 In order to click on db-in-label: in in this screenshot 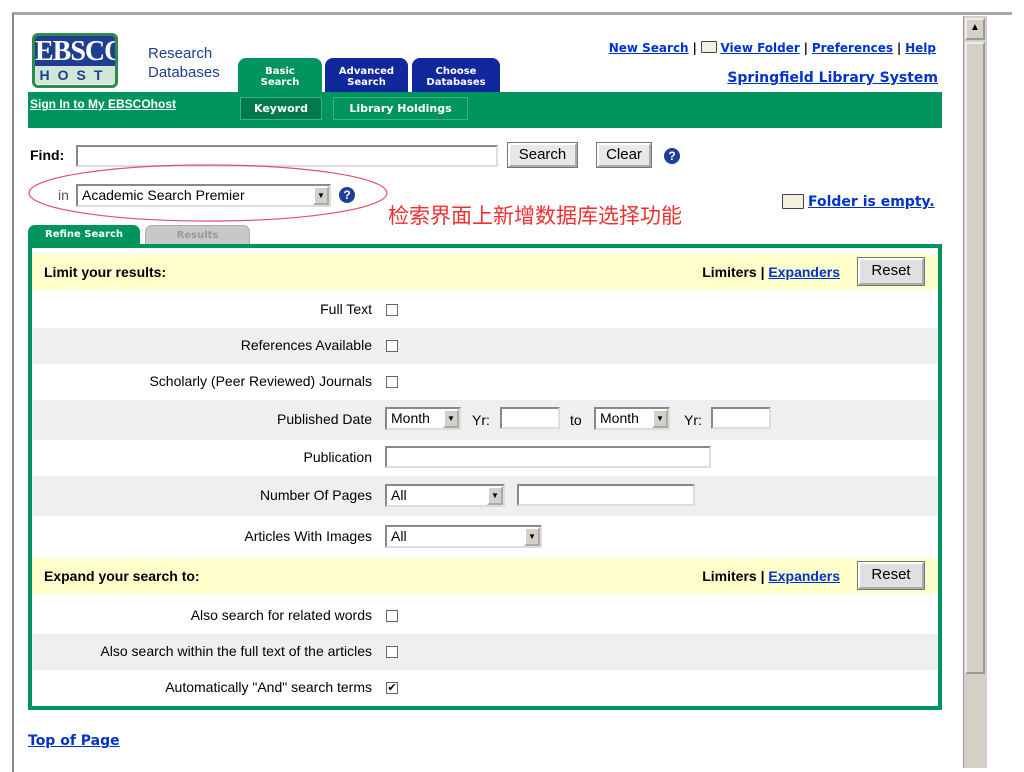, I will do `click(63, 195)`.